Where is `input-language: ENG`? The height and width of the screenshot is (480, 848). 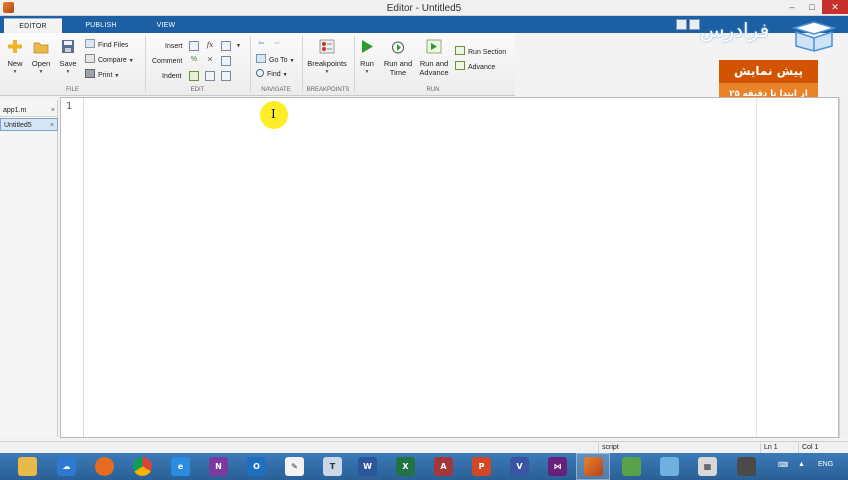
input-language: ENG is located at coordinates (825, 464).